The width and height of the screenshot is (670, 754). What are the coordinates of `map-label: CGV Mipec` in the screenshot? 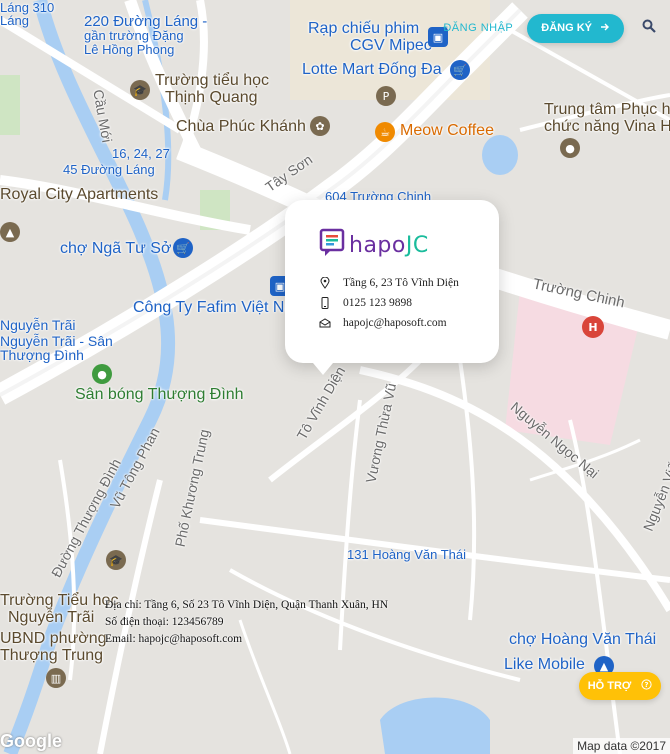 It's located at (391, 46).